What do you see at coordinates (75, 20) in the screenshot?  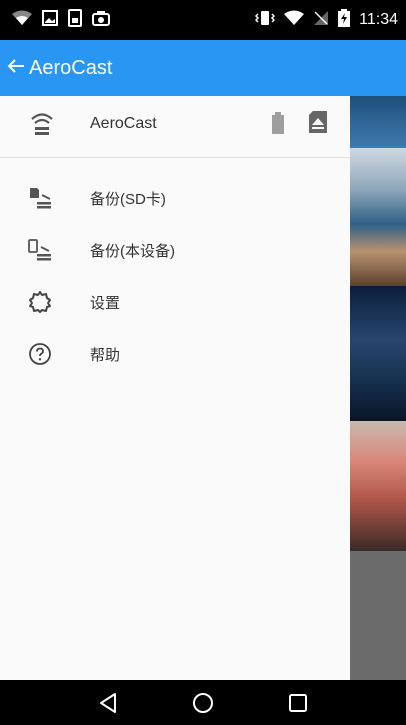 I see `sim-icon` at bounding box center [75, 20].